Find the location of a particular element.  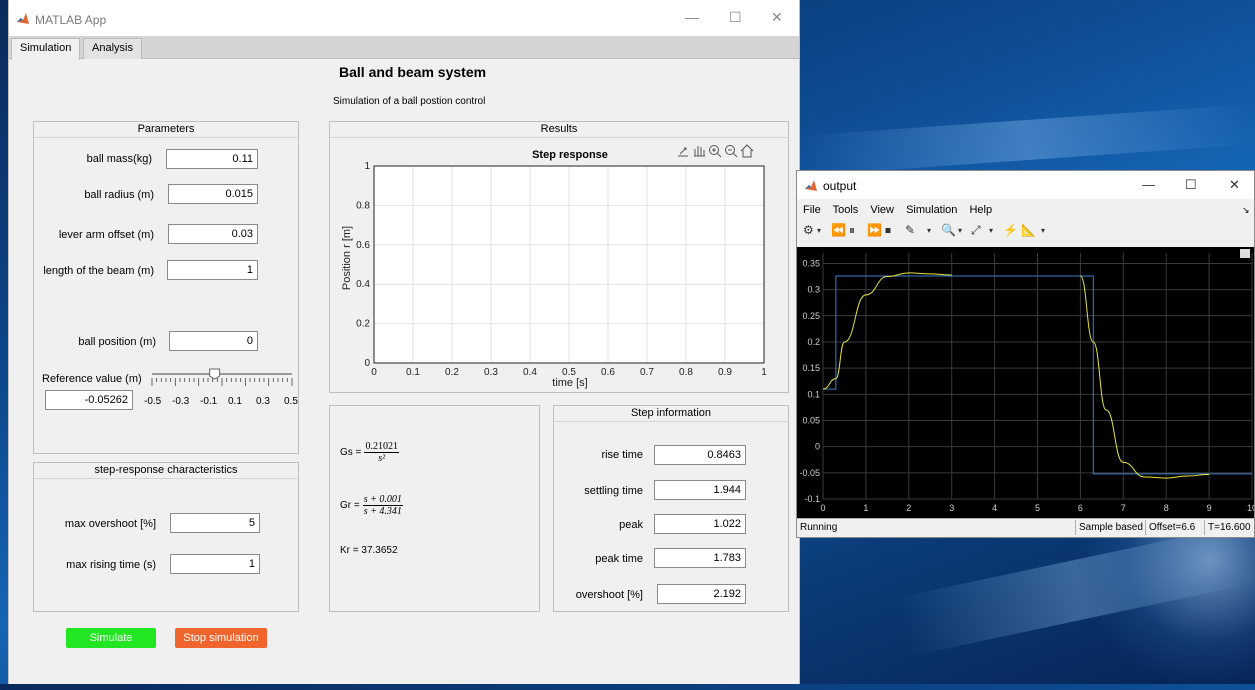

menu-tools: Tools is located at coordinates (846, 210).